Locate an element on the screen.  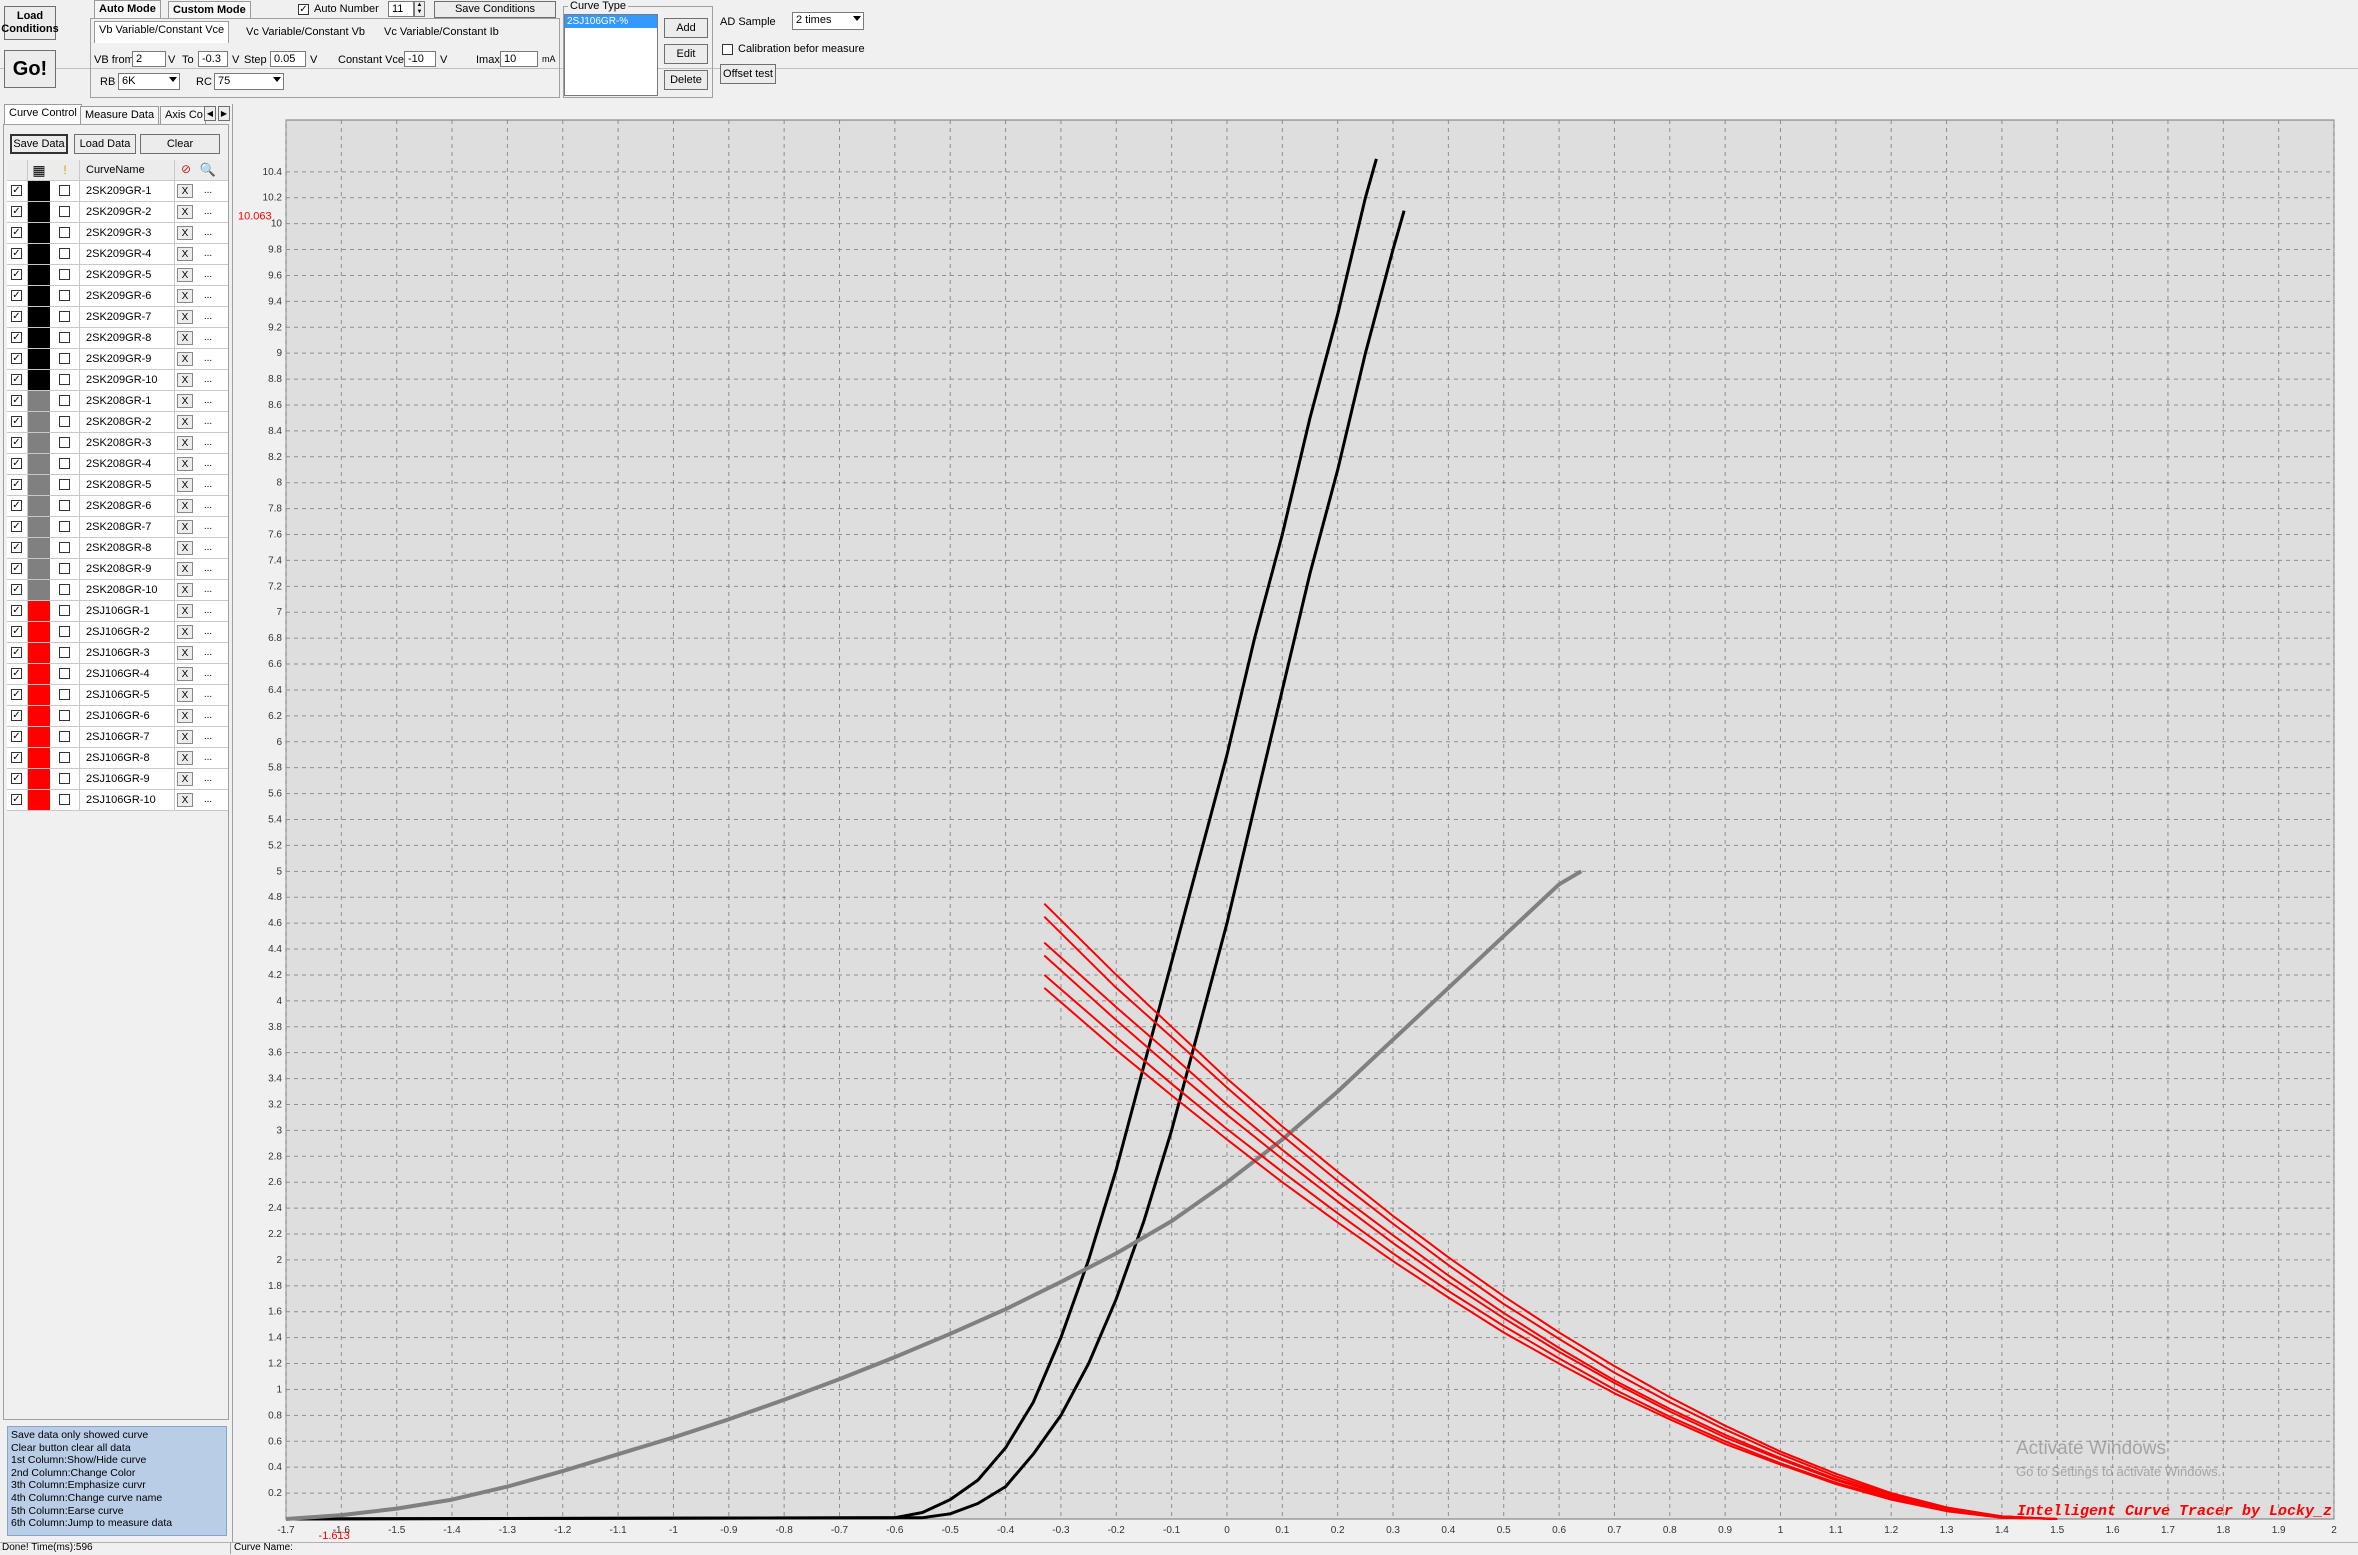
curve-name: 2SK209GR-7 is located at coordinates (127, 317).